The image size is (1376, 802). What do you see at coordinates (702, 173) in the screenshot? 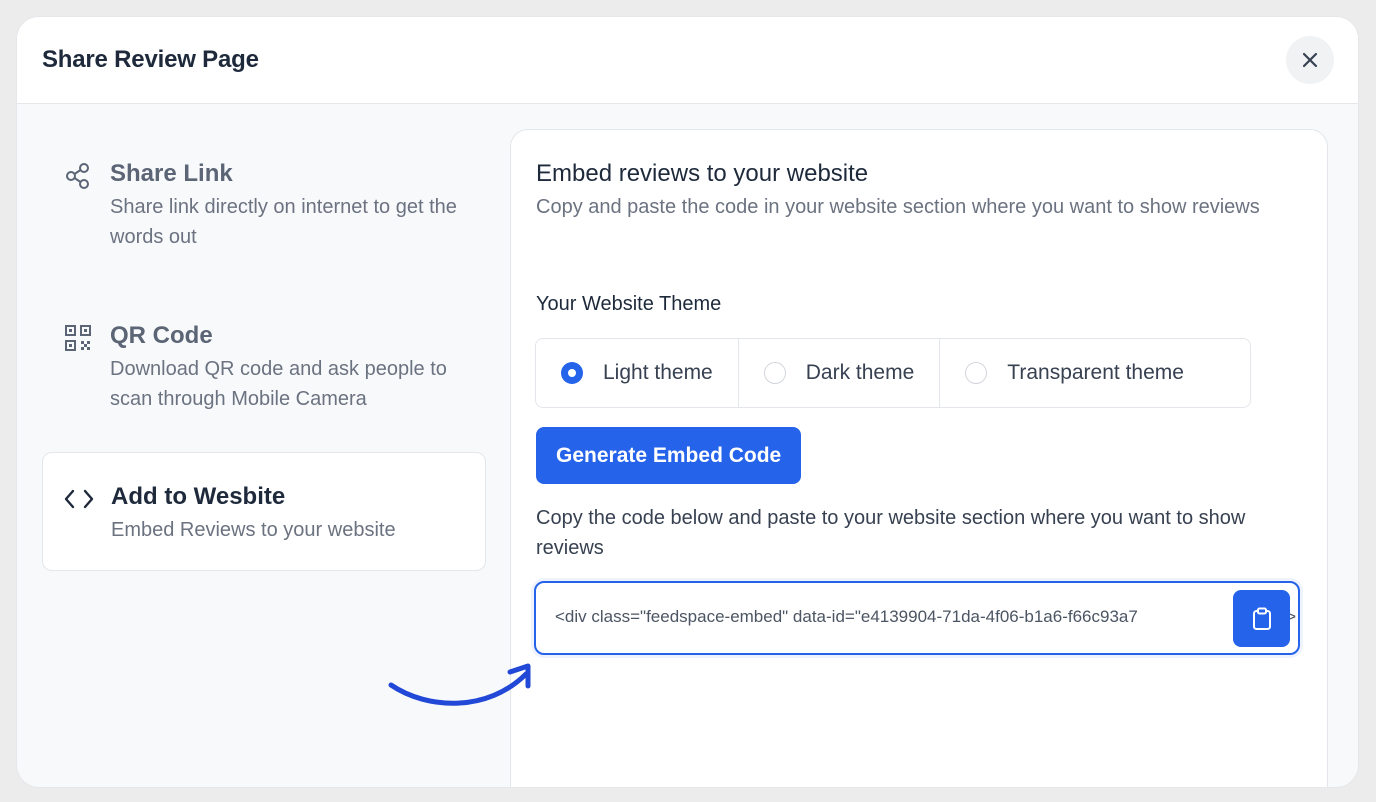
I see `panel-title: Embed reviews to your website` at bounding box center [702, 173].